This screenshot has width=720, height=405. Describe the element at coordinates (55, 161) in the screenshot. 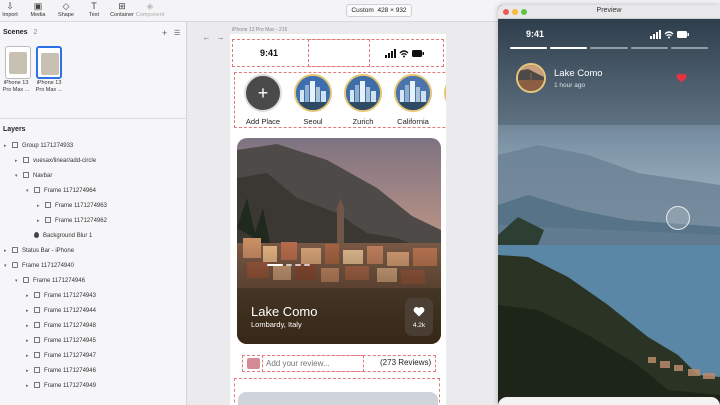

I see `layer-item: ▸ vuesax/linear/add-circle` at that location.